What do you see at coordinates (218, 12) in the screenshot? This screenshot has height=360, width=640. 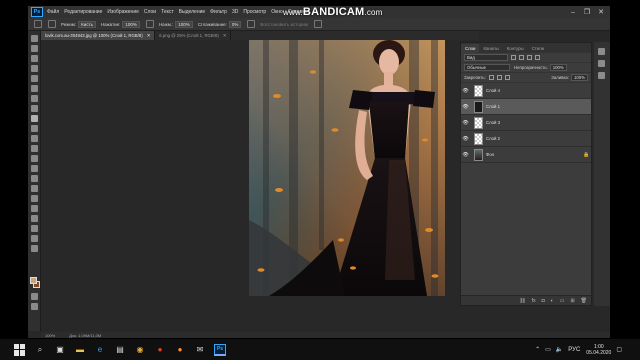 I see `menu-filter: Фильтр` at bounding box center [218, 12].